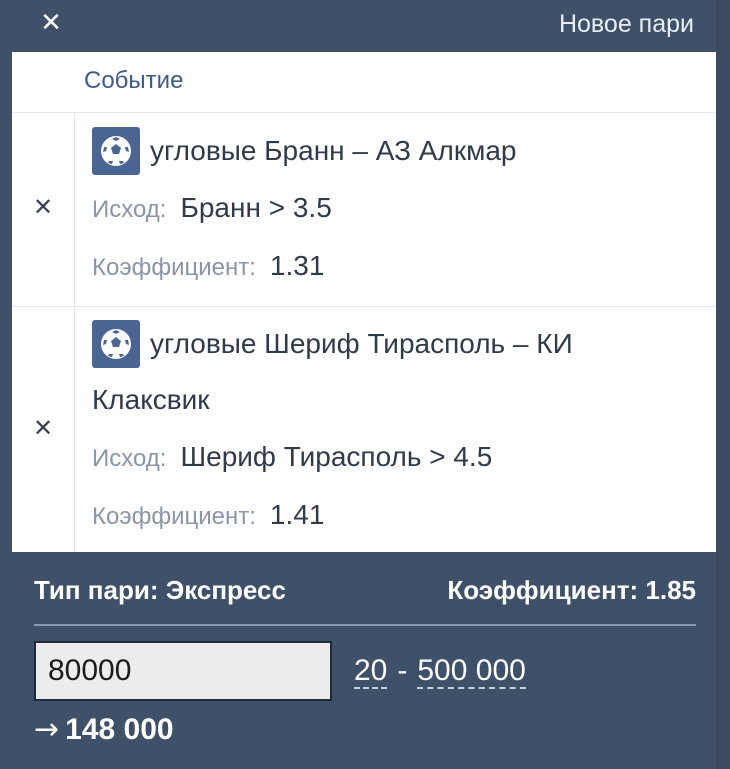 Image resolution: width=730 pixels, height=769 pixels. Describe the element at coordinates (256, 207) in the screenshot. I see `outcome-value: Бранн > 3.5` at that location.